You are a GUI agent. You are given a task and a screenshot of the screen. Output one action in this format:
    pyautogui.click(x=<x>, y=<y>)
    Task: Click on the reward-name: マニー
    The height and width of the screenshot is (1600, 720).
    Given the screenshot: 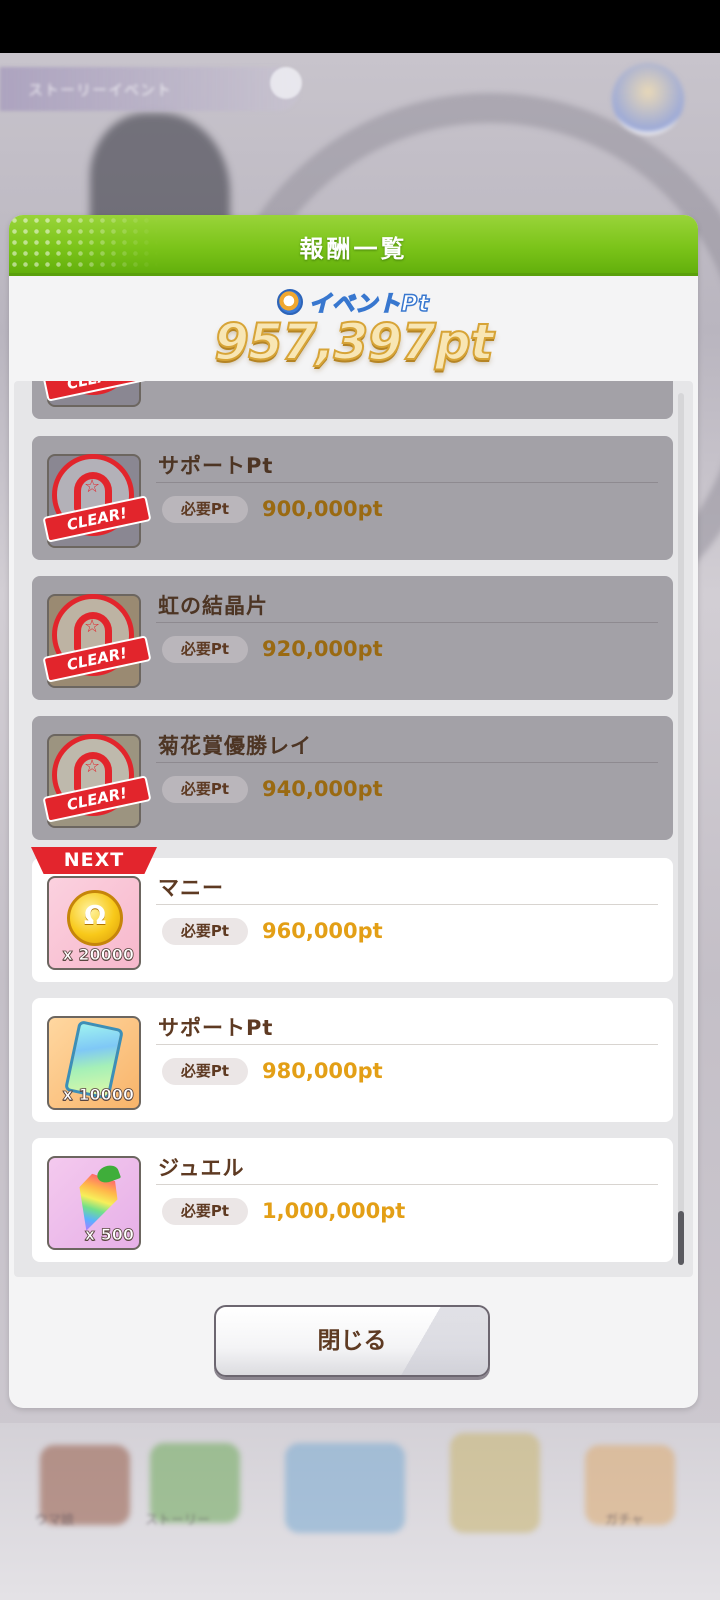 What is the action you would take?
    pyautogui.click(x=191, y=888)
    